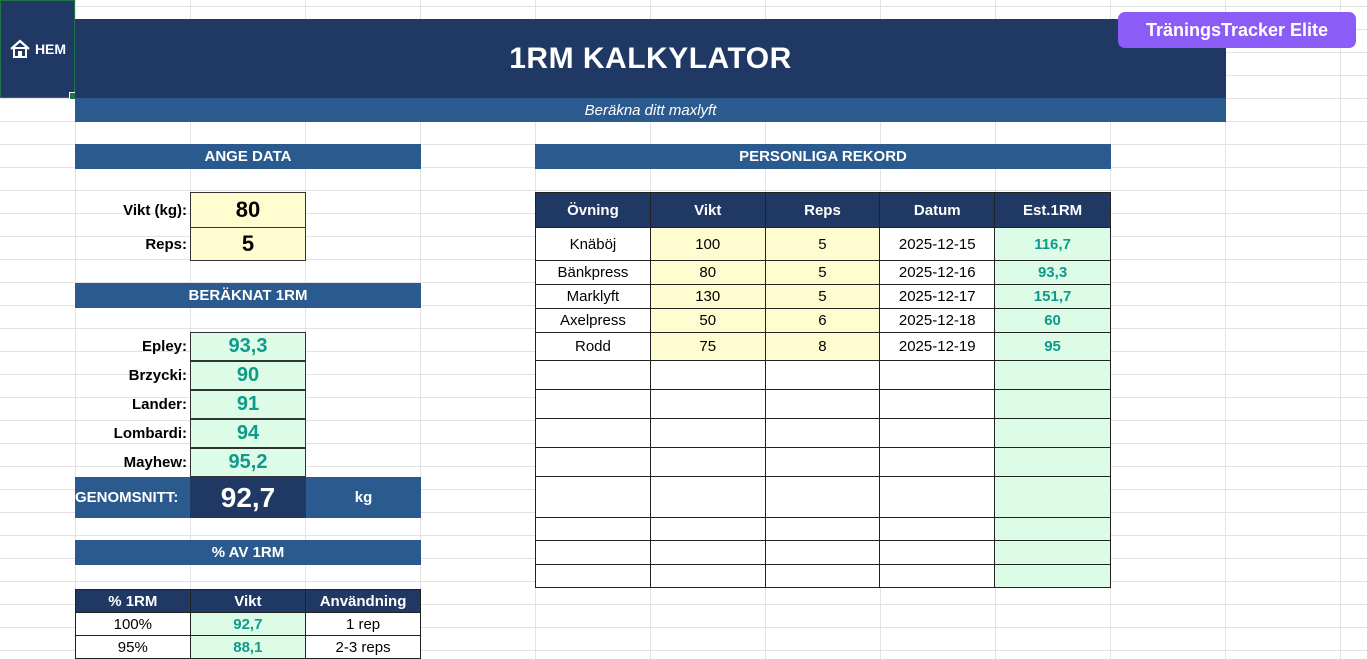 The image size is (1367, 659). I want to click on records-header-date: Datum, so click(937, 210).